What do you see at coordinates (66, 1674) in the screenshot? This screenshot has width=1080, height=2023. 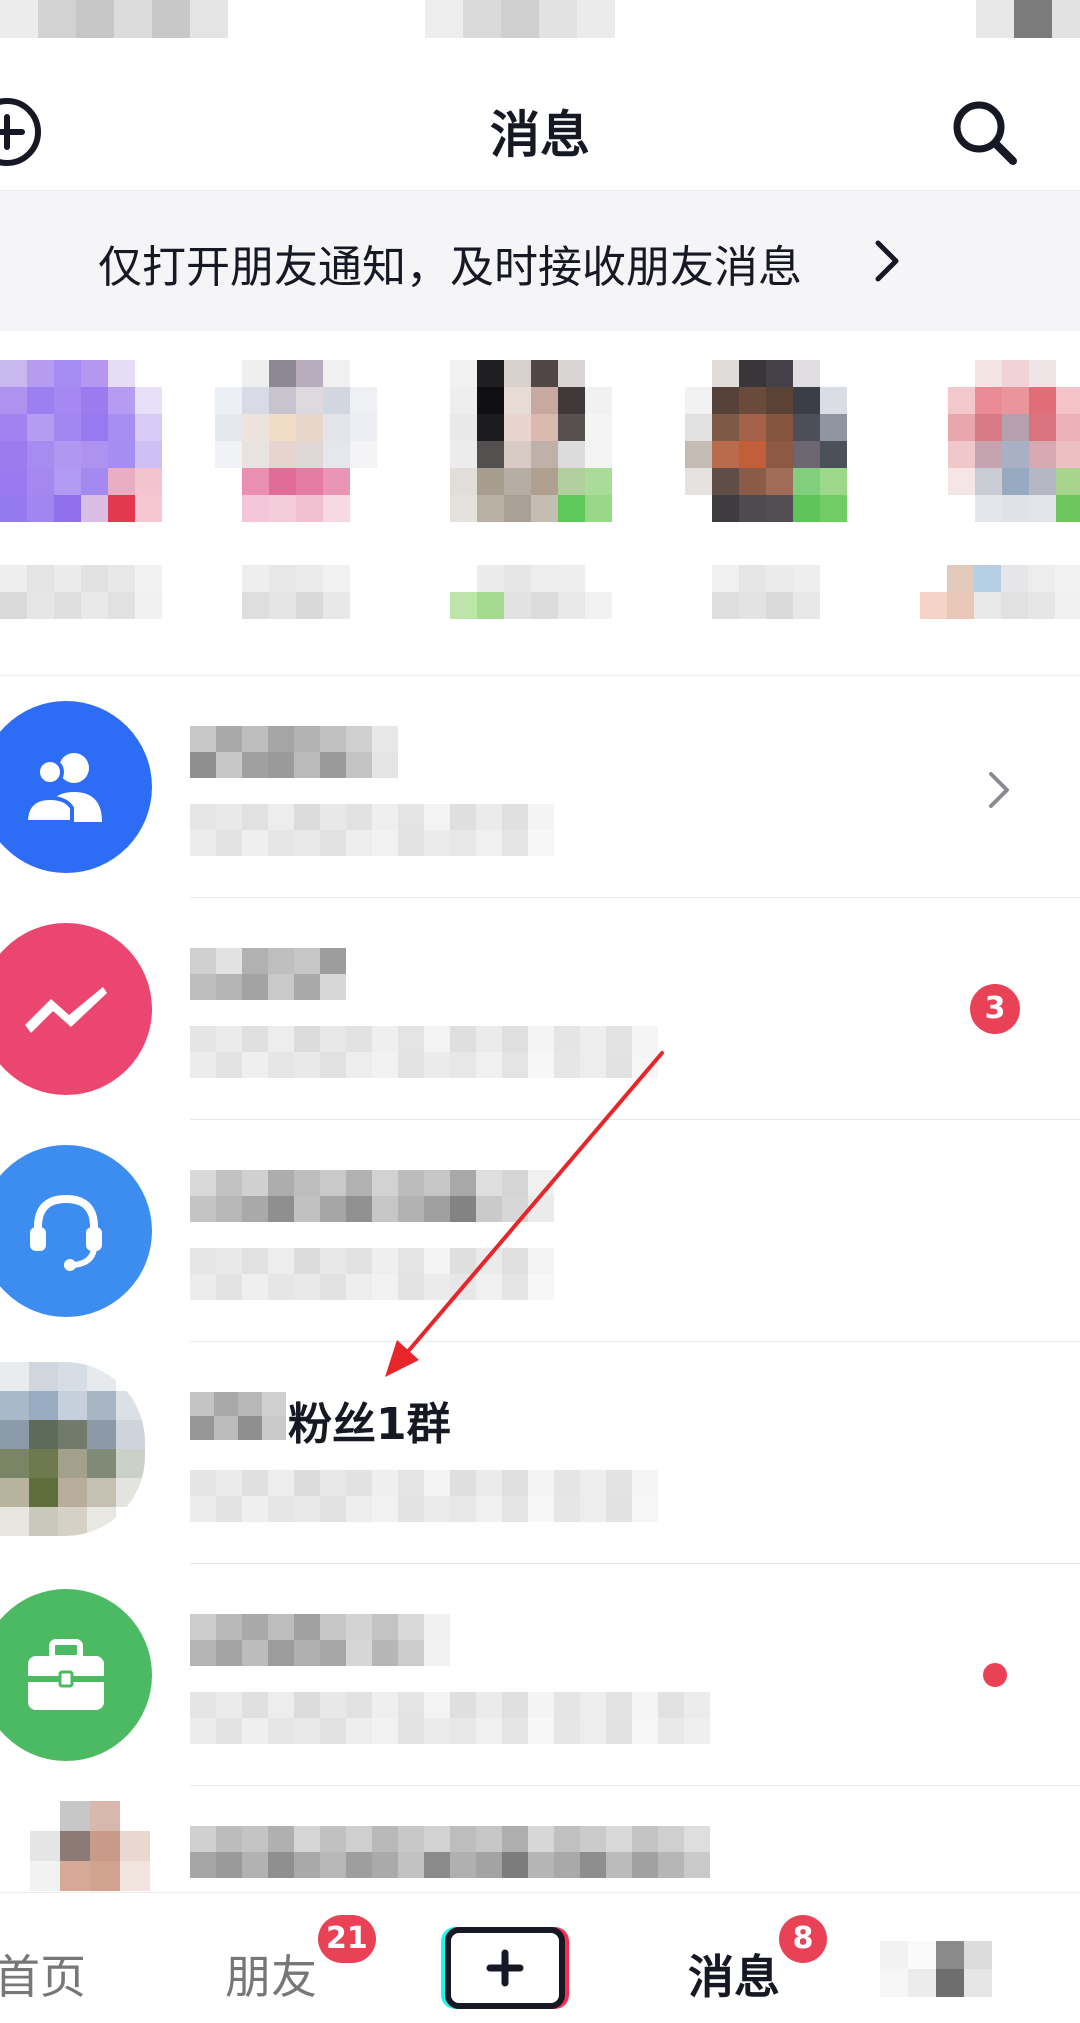 I see `briefcase-icon` at bounding box center [66, 1674].